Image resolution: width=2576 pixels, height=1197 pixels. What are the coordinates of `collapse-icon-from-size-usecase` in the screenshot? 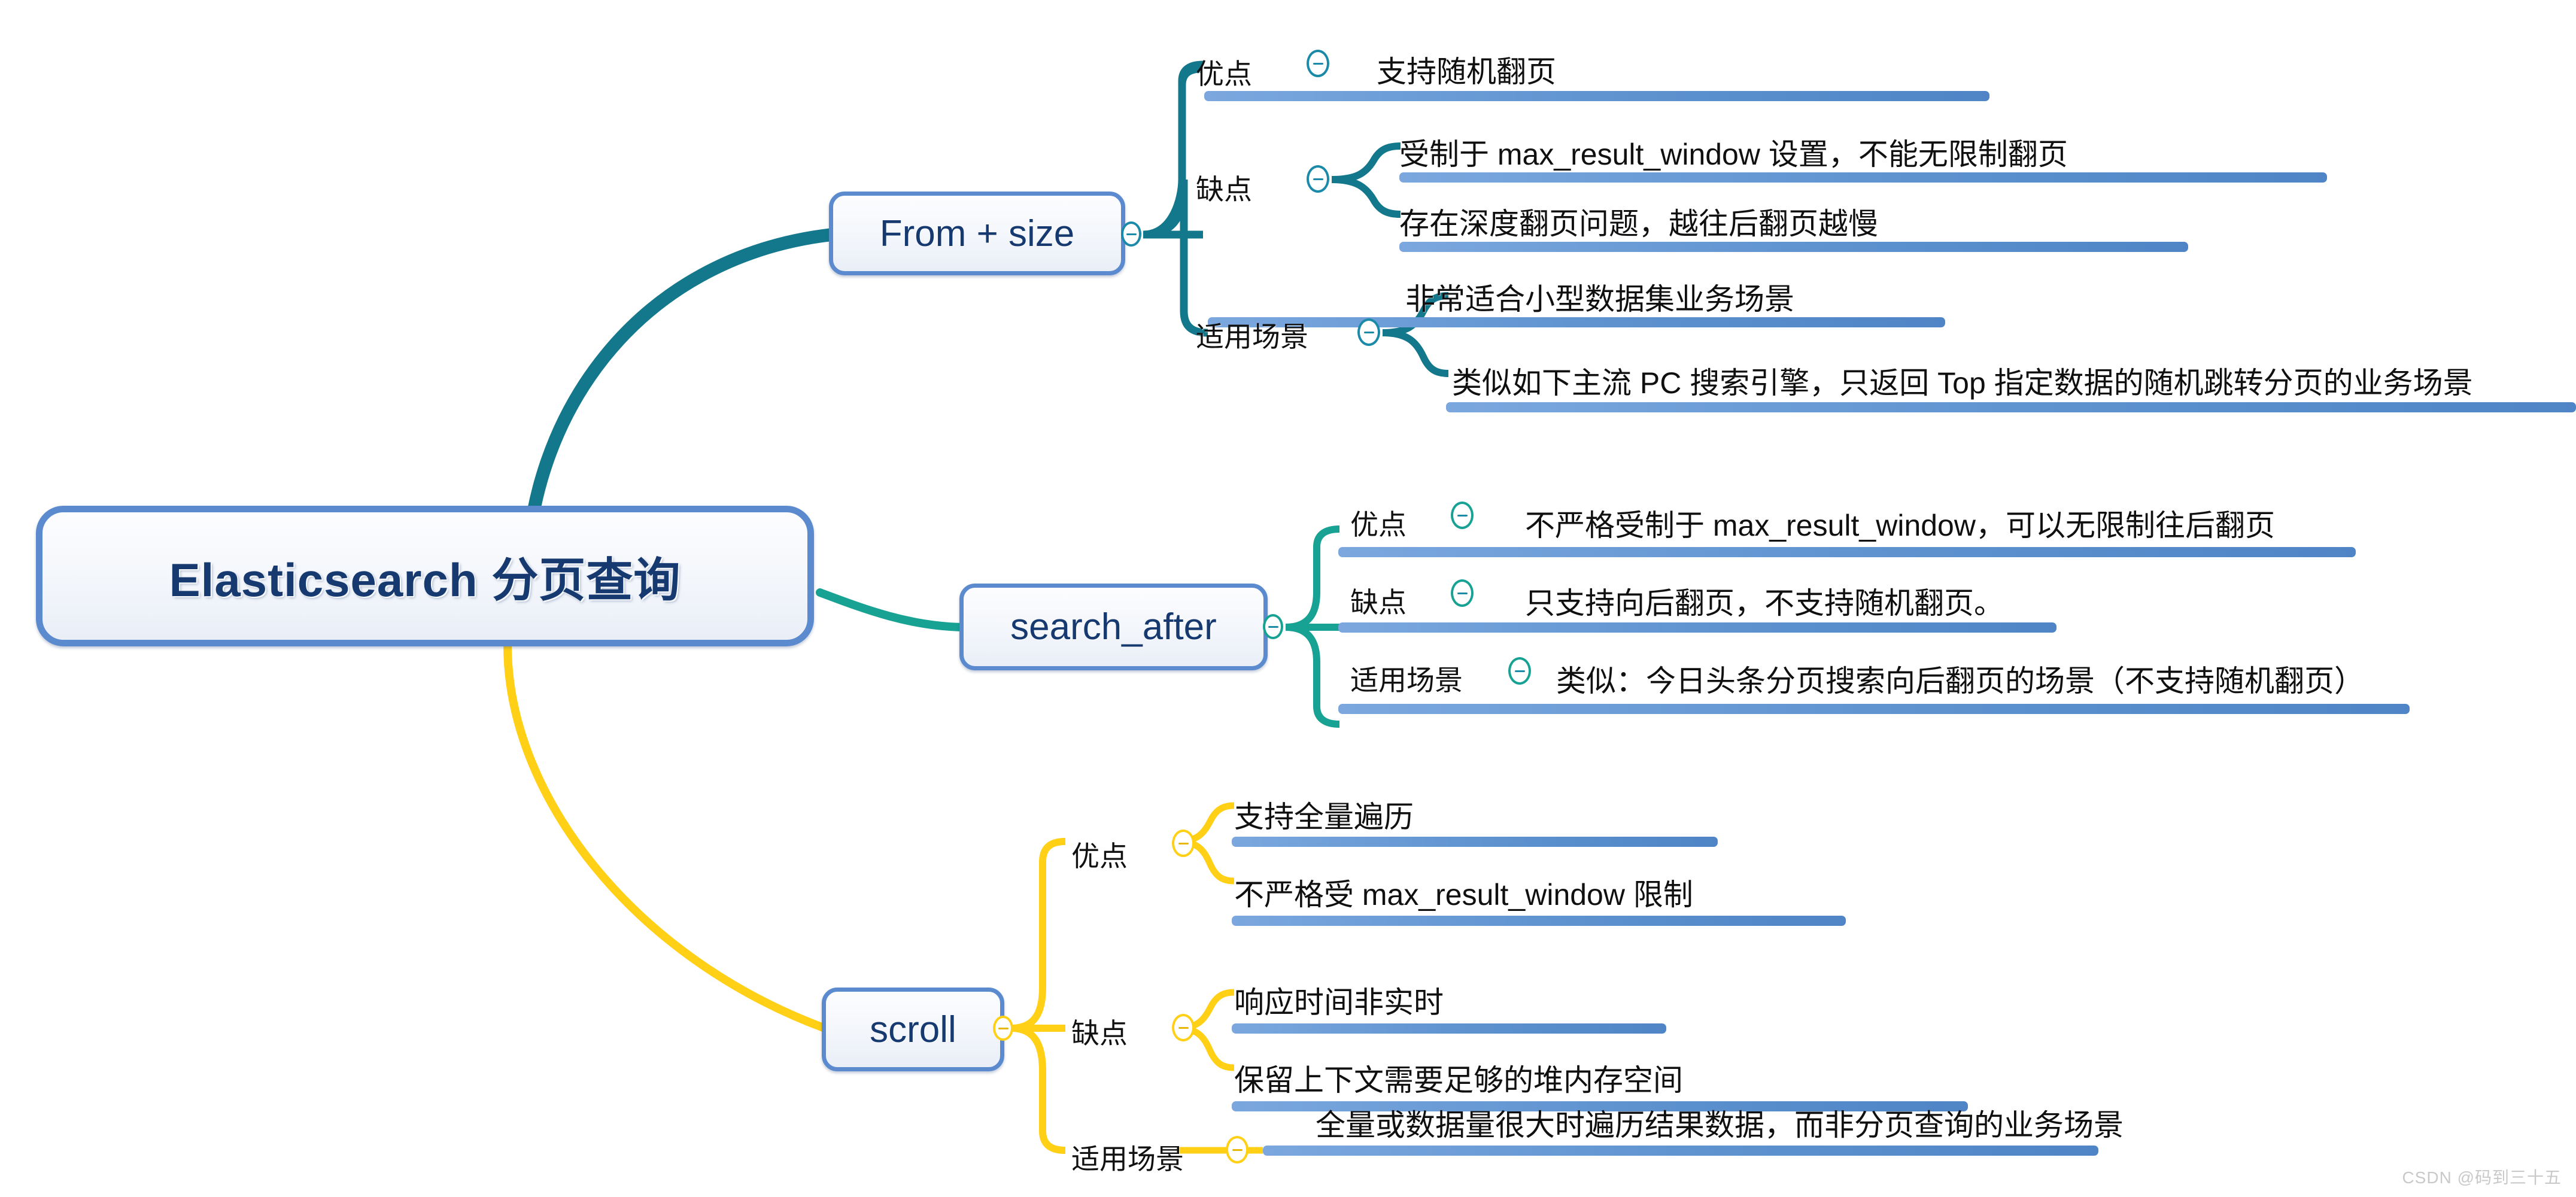 It's located at (1368, 332).